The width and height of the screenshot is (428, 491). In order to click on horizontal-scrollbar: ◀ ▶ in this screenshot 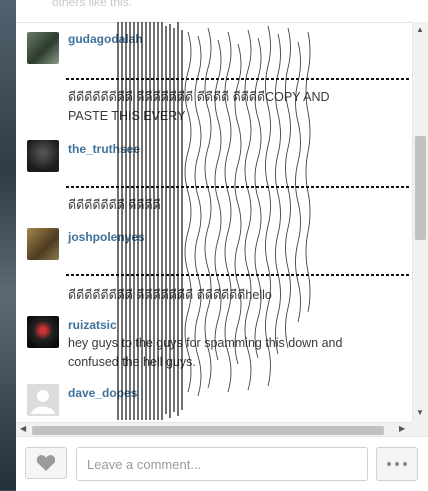, I will do `click(214, 429)`.